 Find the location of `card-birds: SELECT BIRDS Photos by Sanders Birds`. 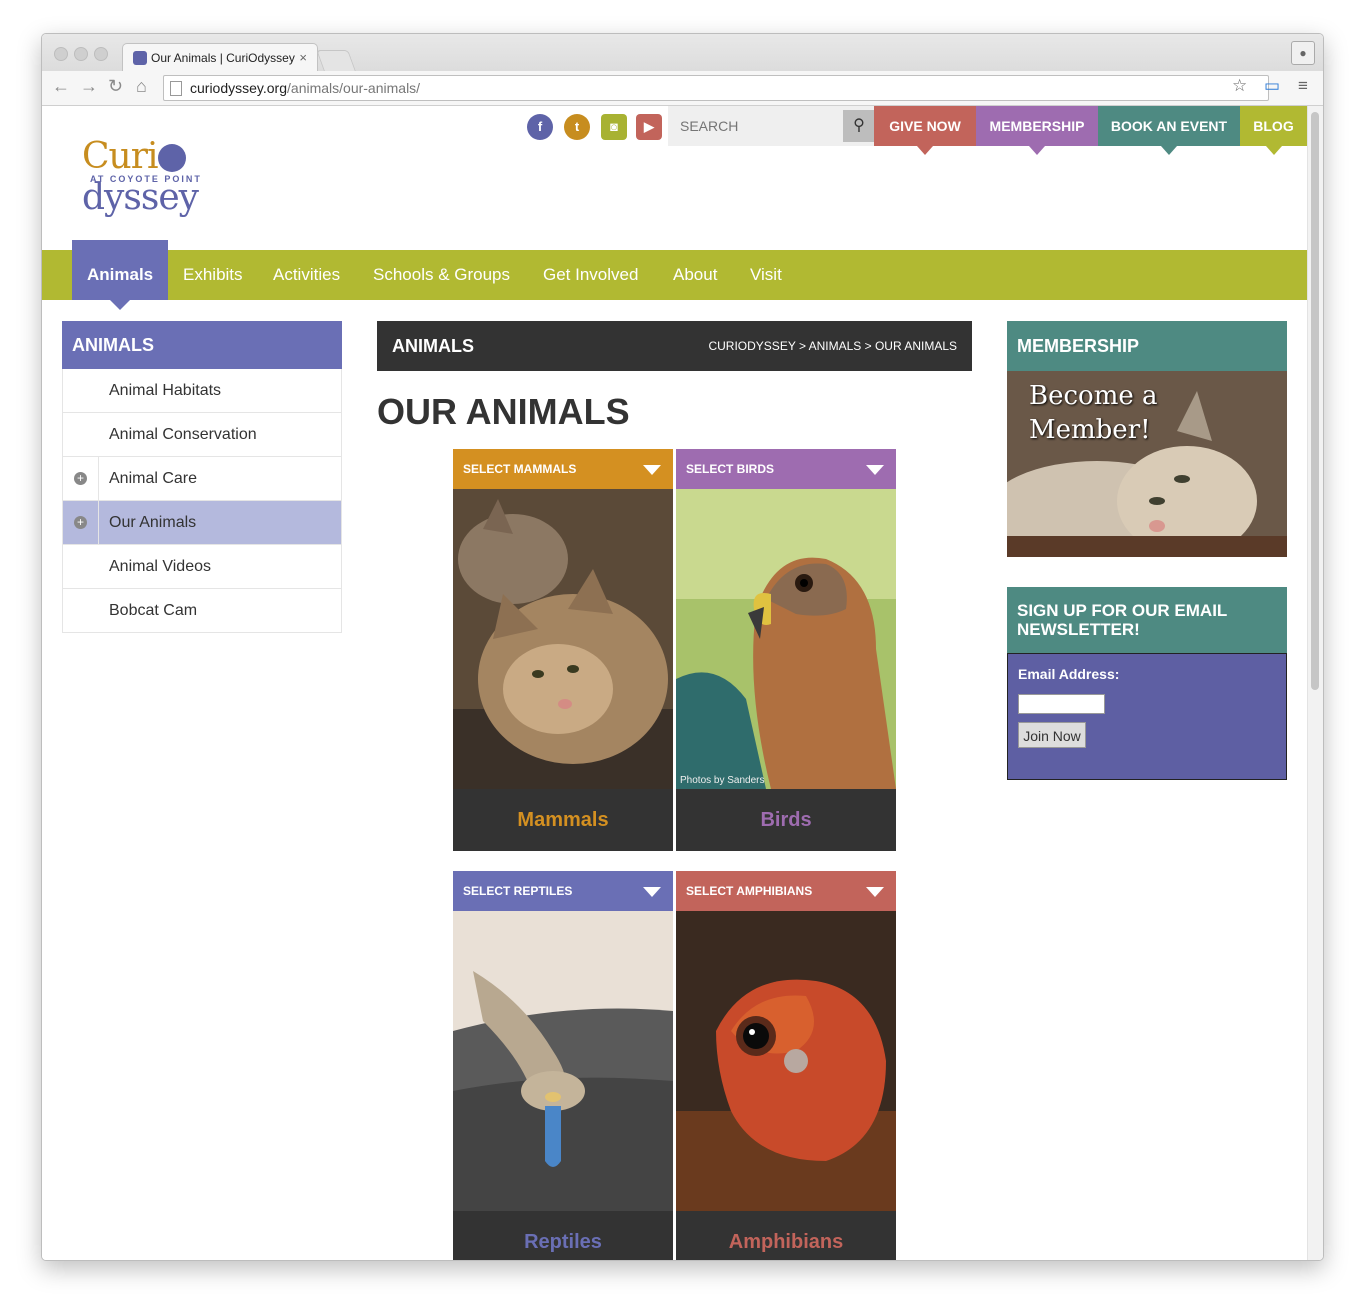

card-birds: SELECT BIRDS Photos by Sanders Birds is located at coordinates (786, 650).